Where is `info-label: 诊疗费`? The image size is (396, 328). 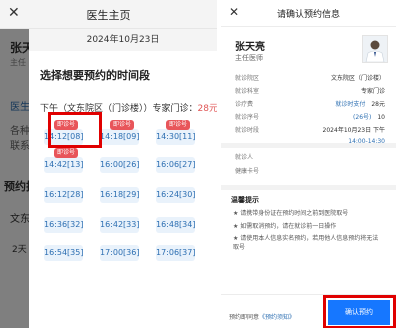
info-label: 诊疗费 is located at coordinates (244, 104).